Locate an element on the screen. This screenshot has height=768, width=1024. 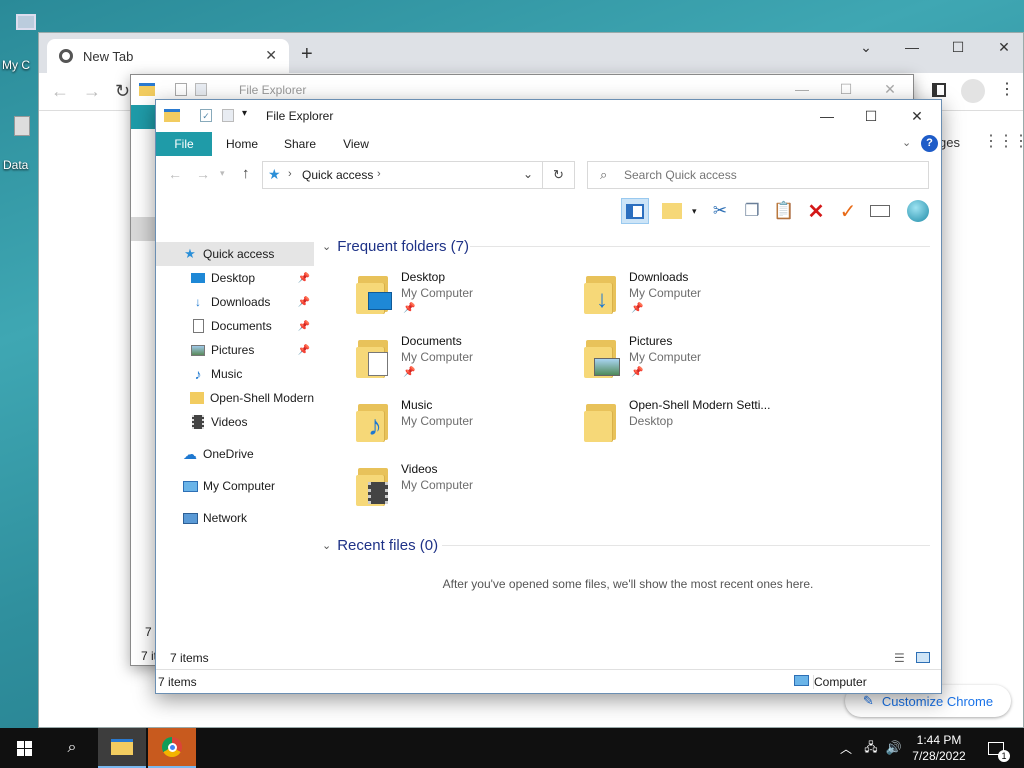
maximize-button: ☐ is located at coordinates (871, 116).